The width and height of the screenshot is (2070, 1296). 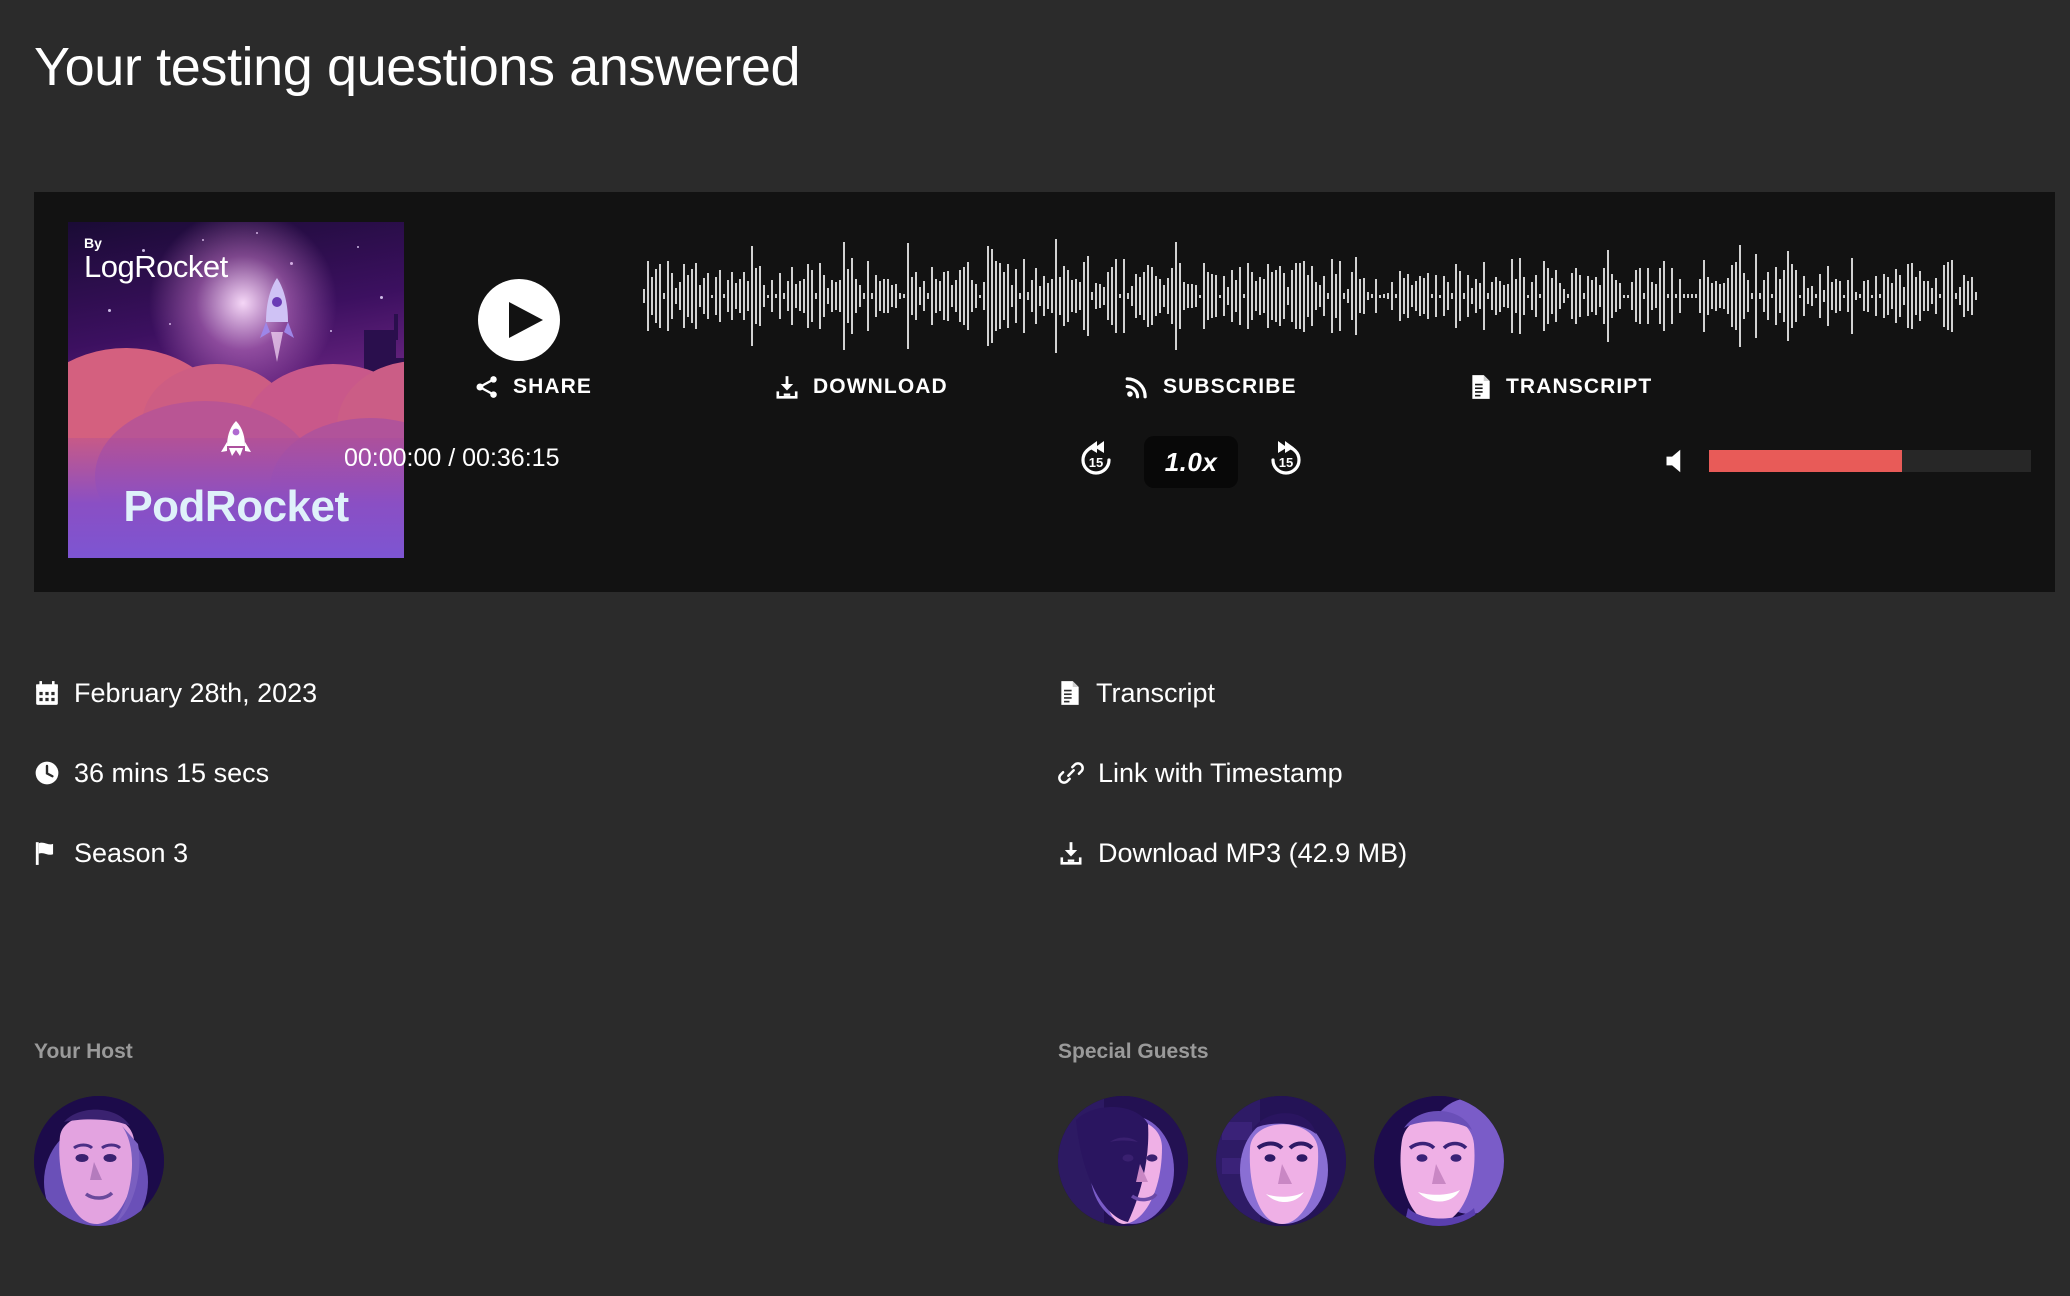 I want to click on meta-link-download-mp3: Download MP3 (42.9 MB), so click(x=1232, y=853).